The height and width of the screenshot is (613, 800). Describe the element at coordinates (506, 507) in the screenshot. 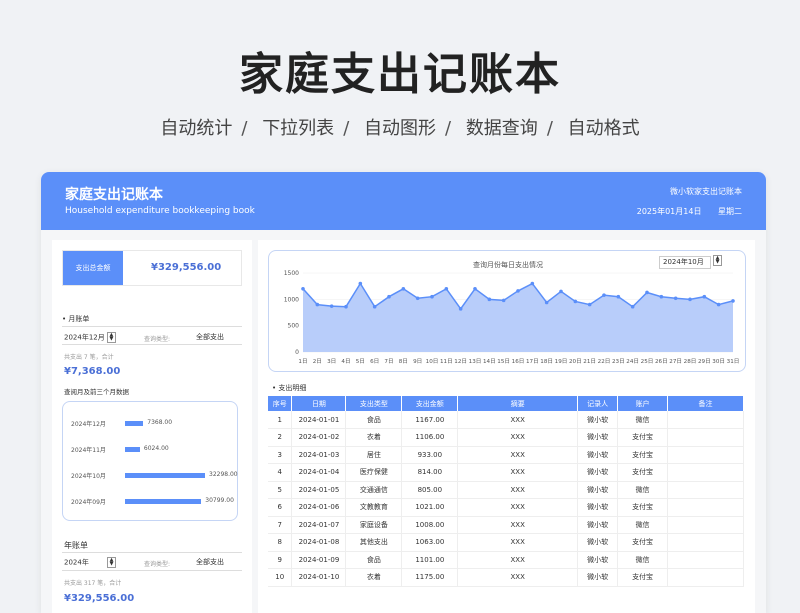

I see `table-row: 6 2024-01-06 文教教育 1021.00 XXX 微小软 支付宝` at that location.